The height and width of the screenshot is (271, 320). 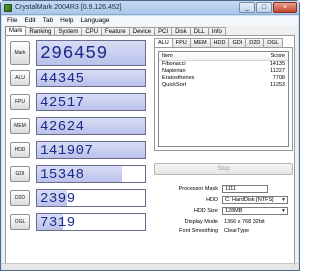 What do you see at coordinates (245, 188) in the screenshot?
I see `processor-mask-field: 1111` at bounding box center [245, 188].